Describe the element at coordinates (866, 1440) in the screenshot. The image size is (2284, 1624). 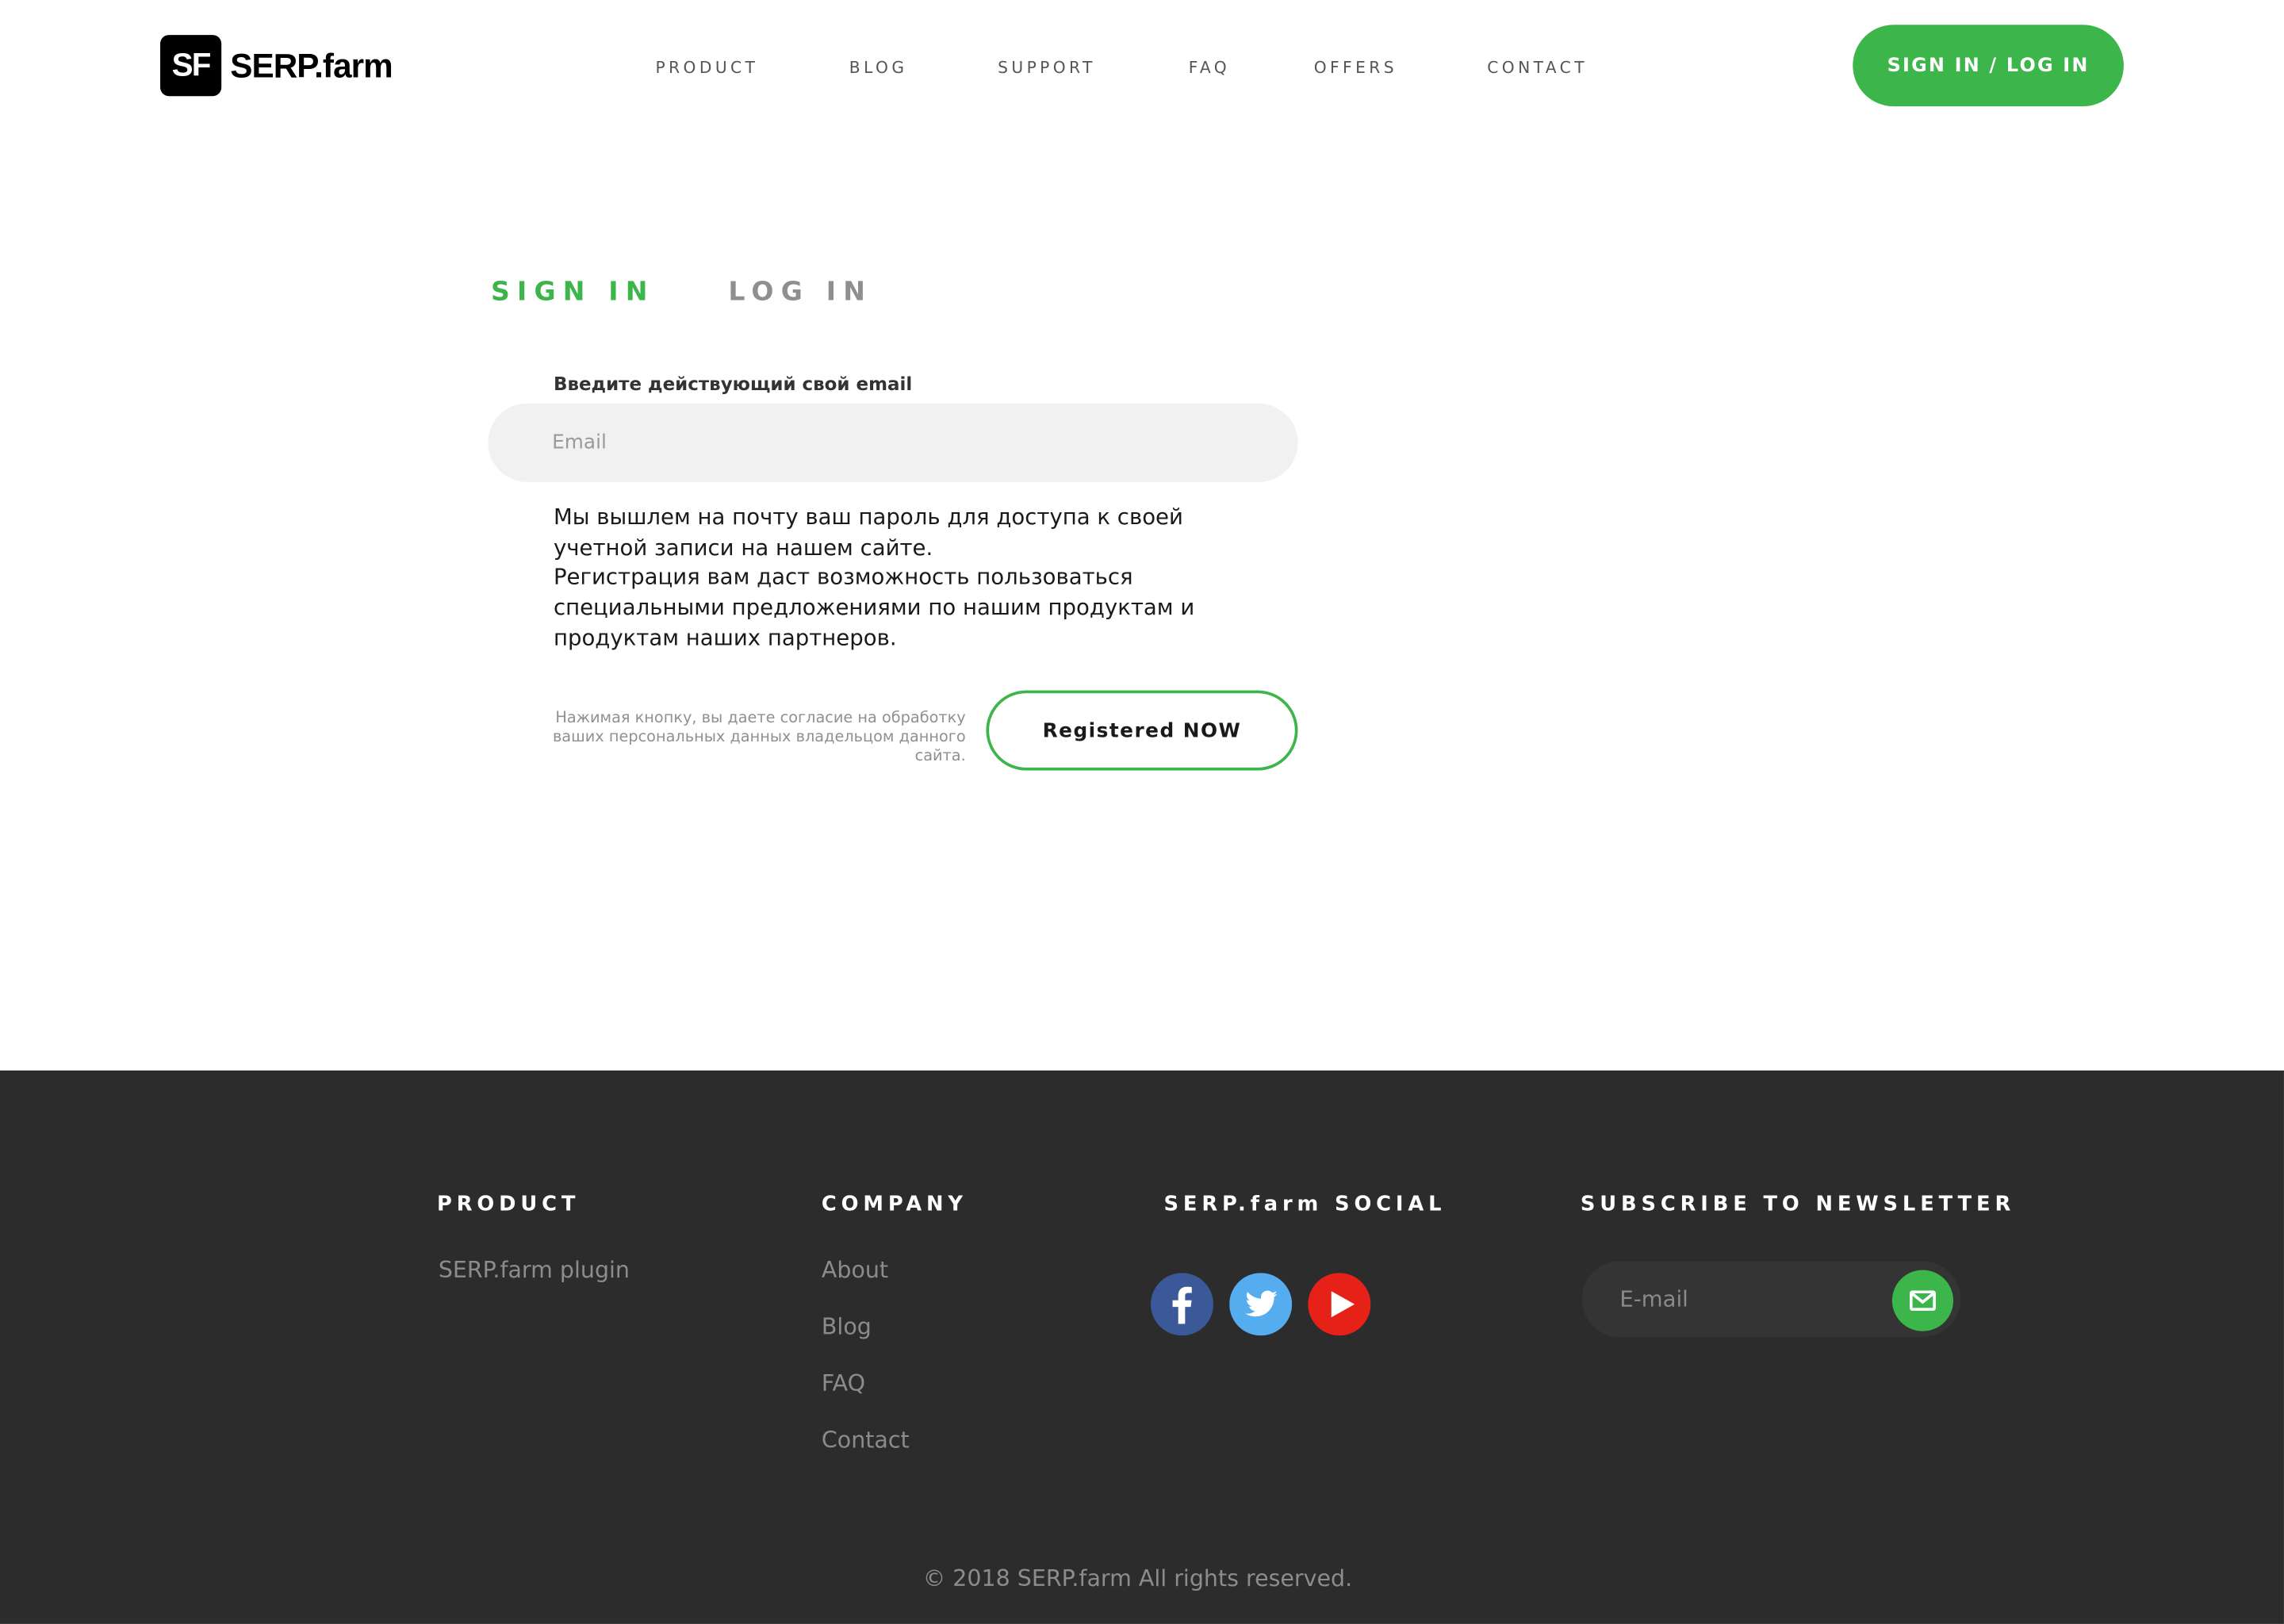
I see `footer-link-contact: Contact` at that location.